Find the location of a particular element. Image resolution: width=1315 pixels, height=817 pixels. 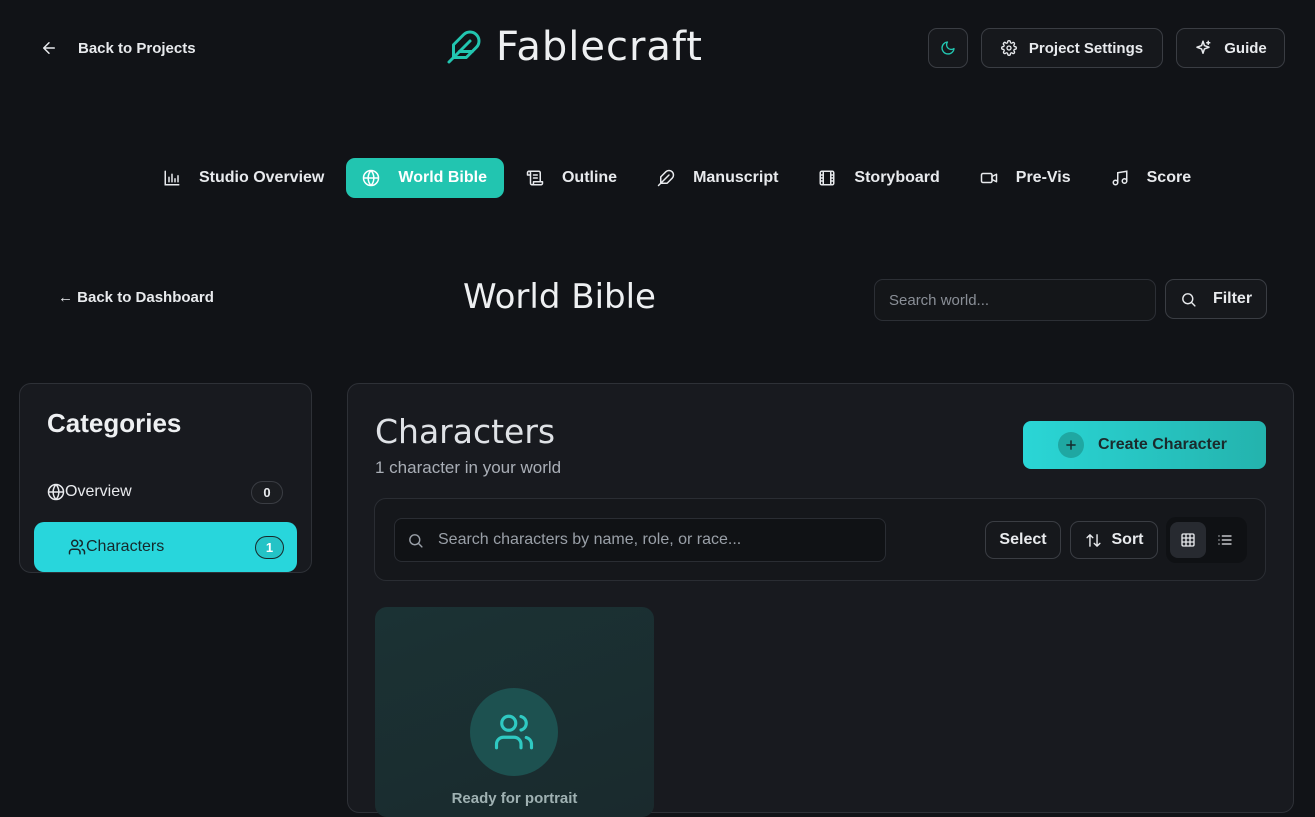

bar-chart-icon is located at coordinates (172, 178).